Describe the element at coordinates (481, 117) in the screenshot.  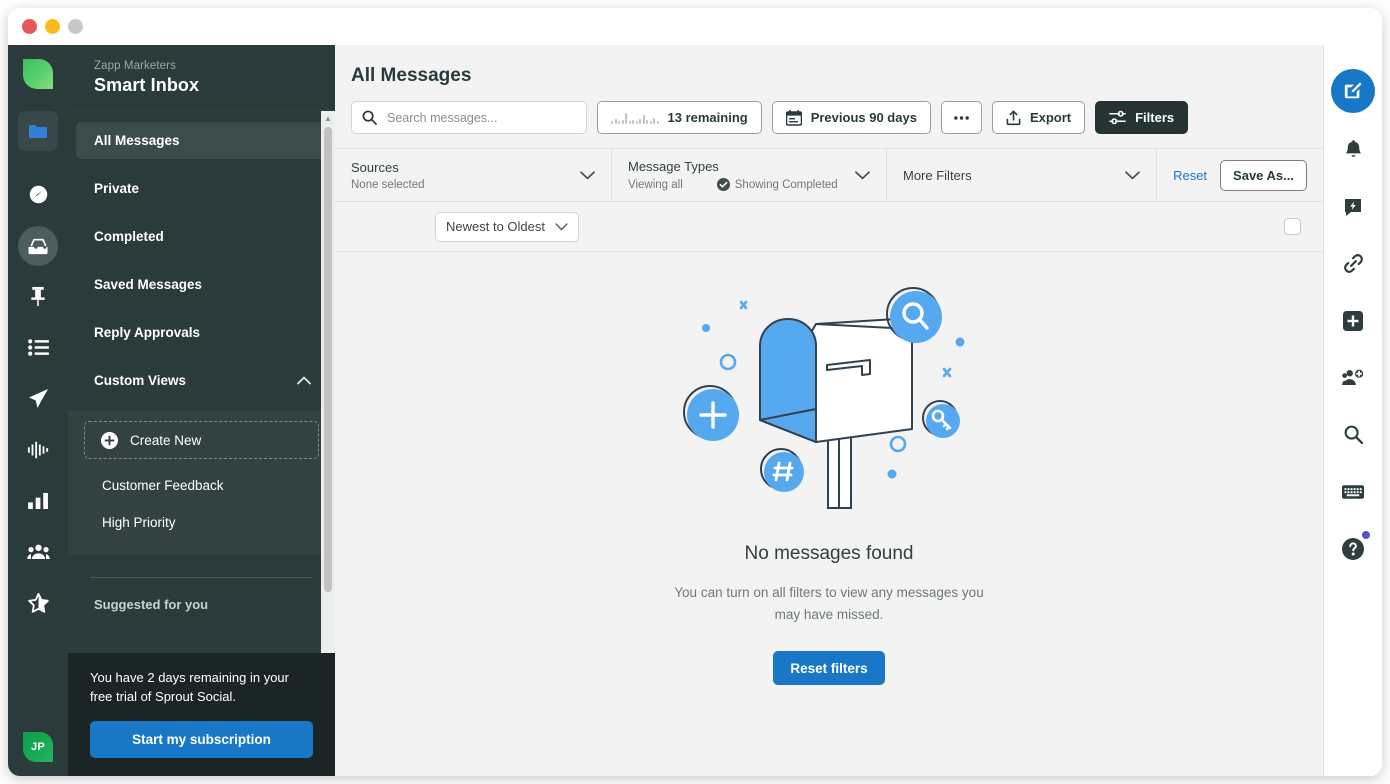
I see `search-field` at that location.